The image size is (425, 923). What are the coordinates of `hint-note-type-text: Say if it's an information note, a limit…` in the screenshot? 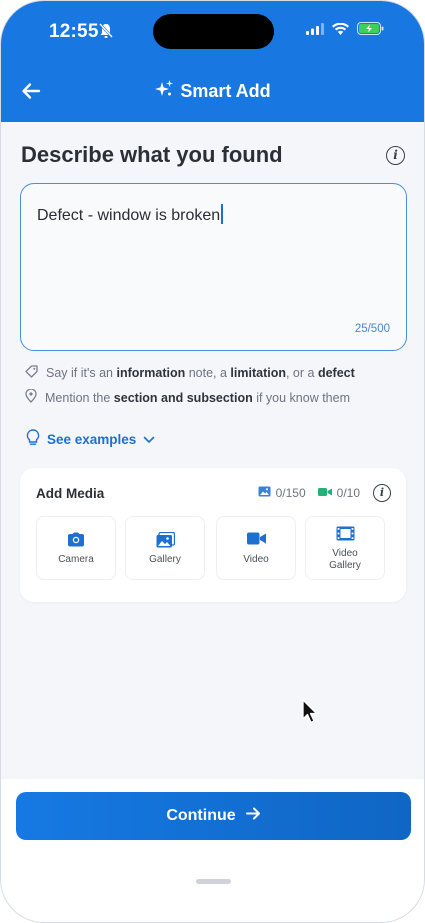 It's located at (200, 373).